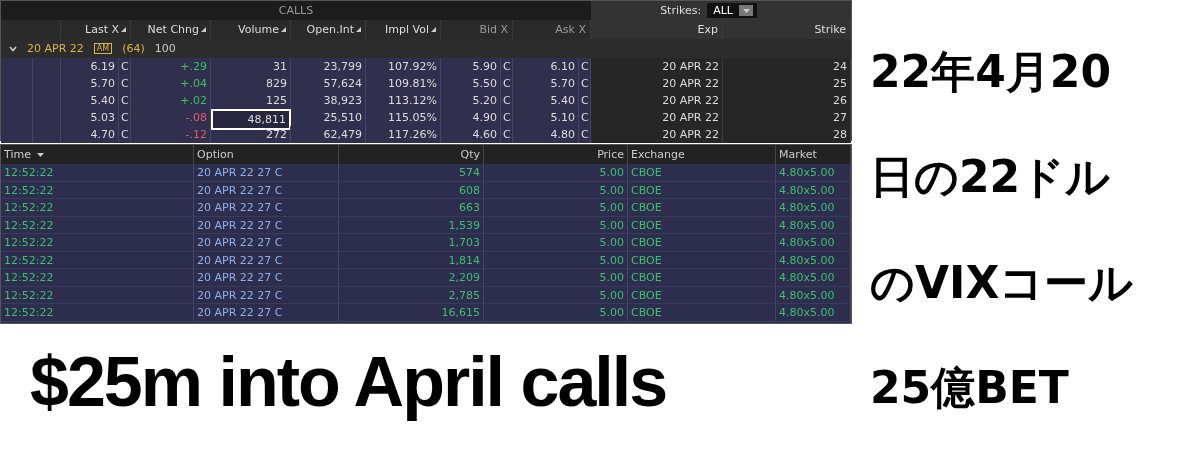 The height and width of the screenshot is (461, 1200). Describe the element at coordinates (403, 134) in the screenshot. I see `table-cell: 117.26%` at that location.